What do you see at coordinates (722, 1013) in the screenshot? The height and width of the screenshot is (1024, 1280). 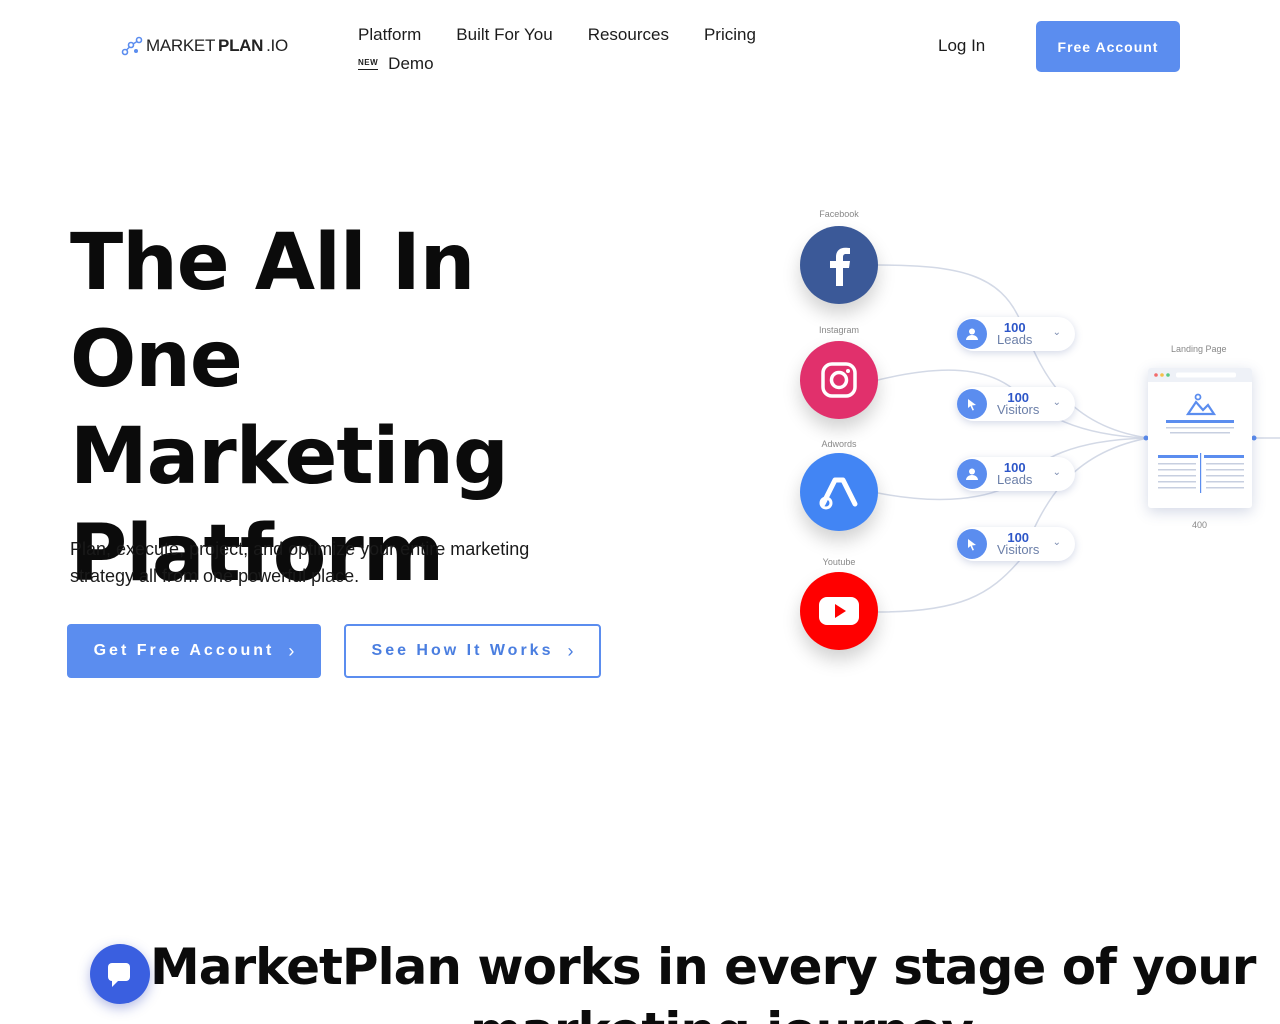 I see `section-title-line2: marketing journey` at bounding box center [722, 1013].